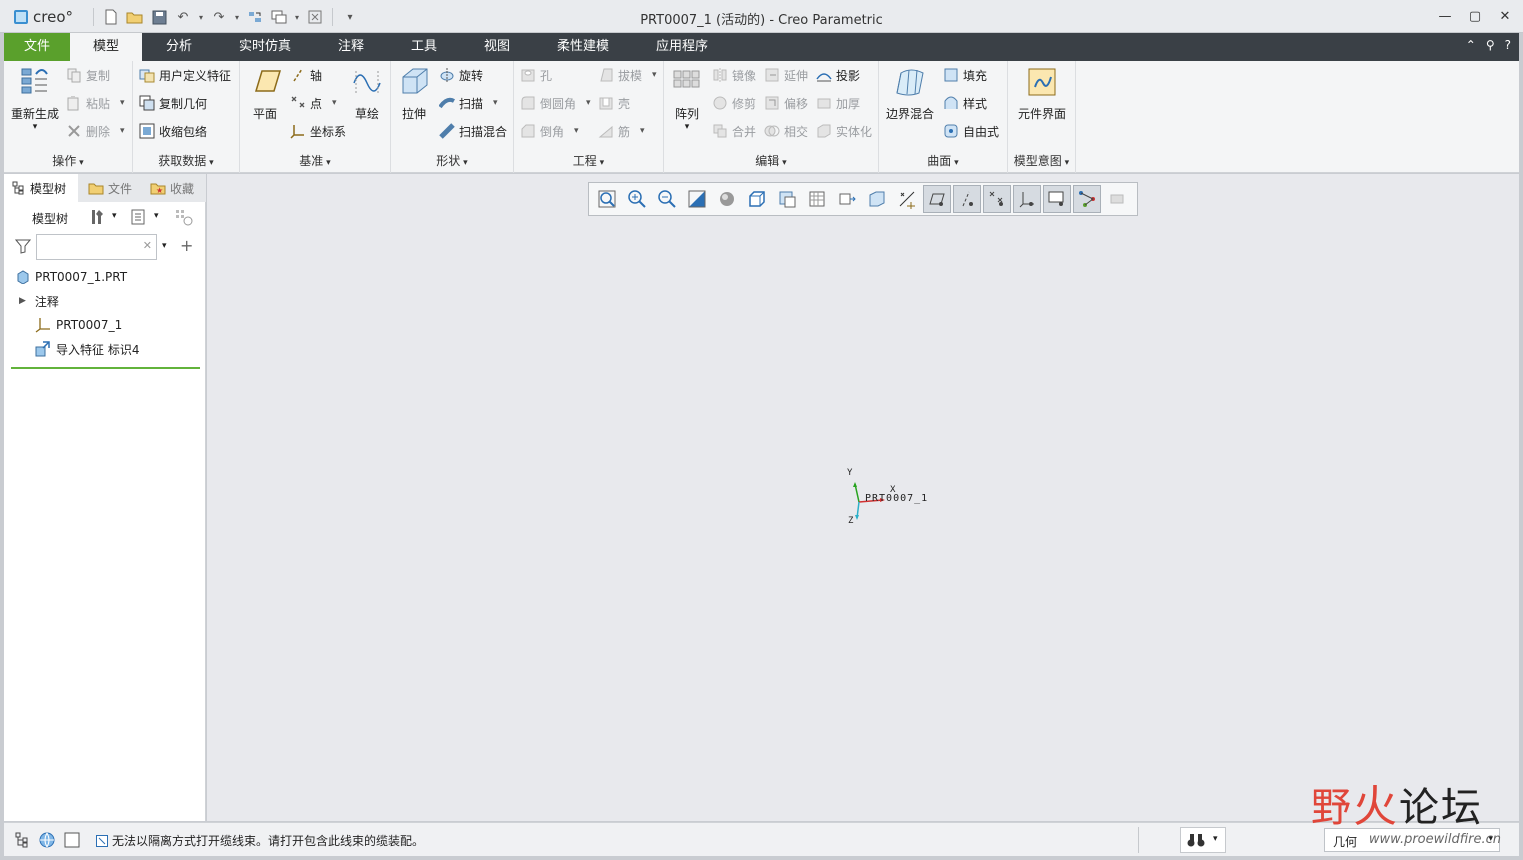 This screenshot has height=860, width=1523. Describe the element at coordinates (734, 103) in the screenshot. I see `trim-button: 修剪` at that location.